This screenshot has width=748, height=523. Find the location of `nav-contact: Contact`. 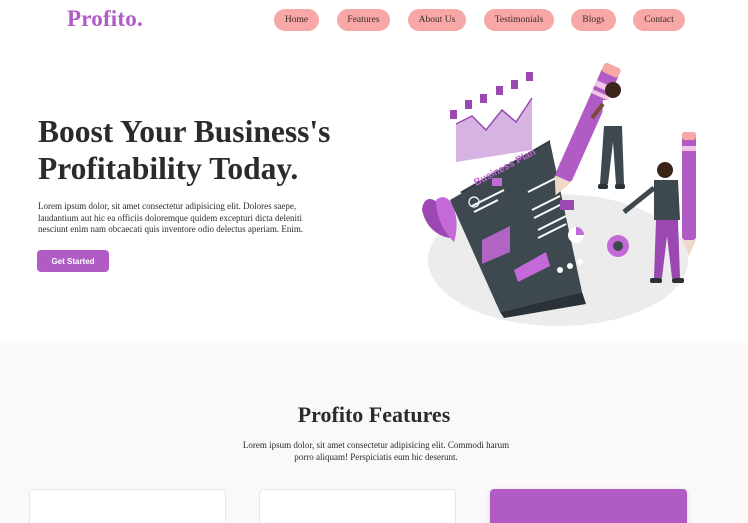

nav-contact: Contact is located at coordinates (659, 20).